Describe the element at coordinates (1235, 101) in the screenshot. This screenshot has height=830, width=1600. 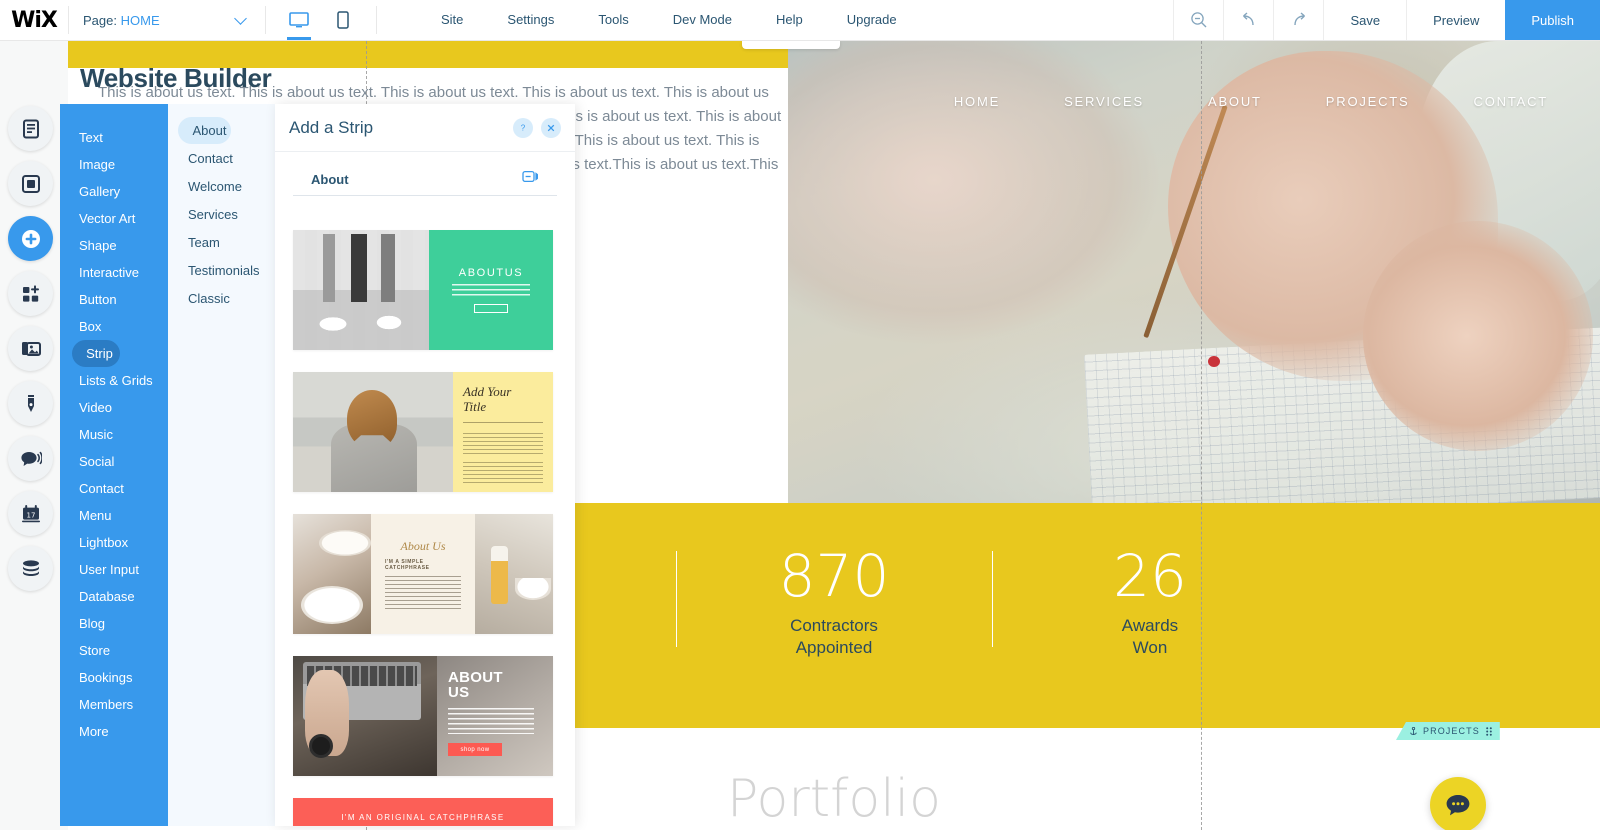
I see `nav-item-about: ABOUT` at that location.